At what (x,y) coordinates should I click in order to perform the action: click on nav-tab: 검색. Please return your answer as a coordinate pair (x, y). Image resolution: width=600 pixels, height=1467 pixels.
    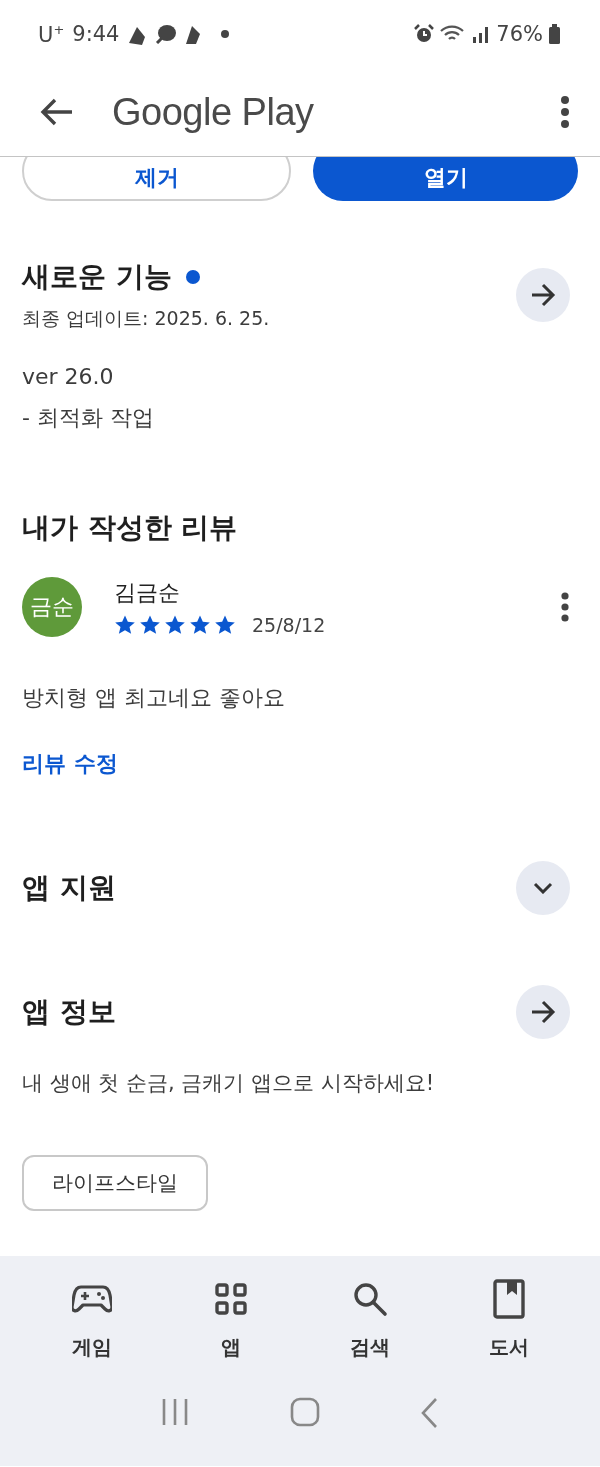
    Looking at the image, I should click on (369, 1319).